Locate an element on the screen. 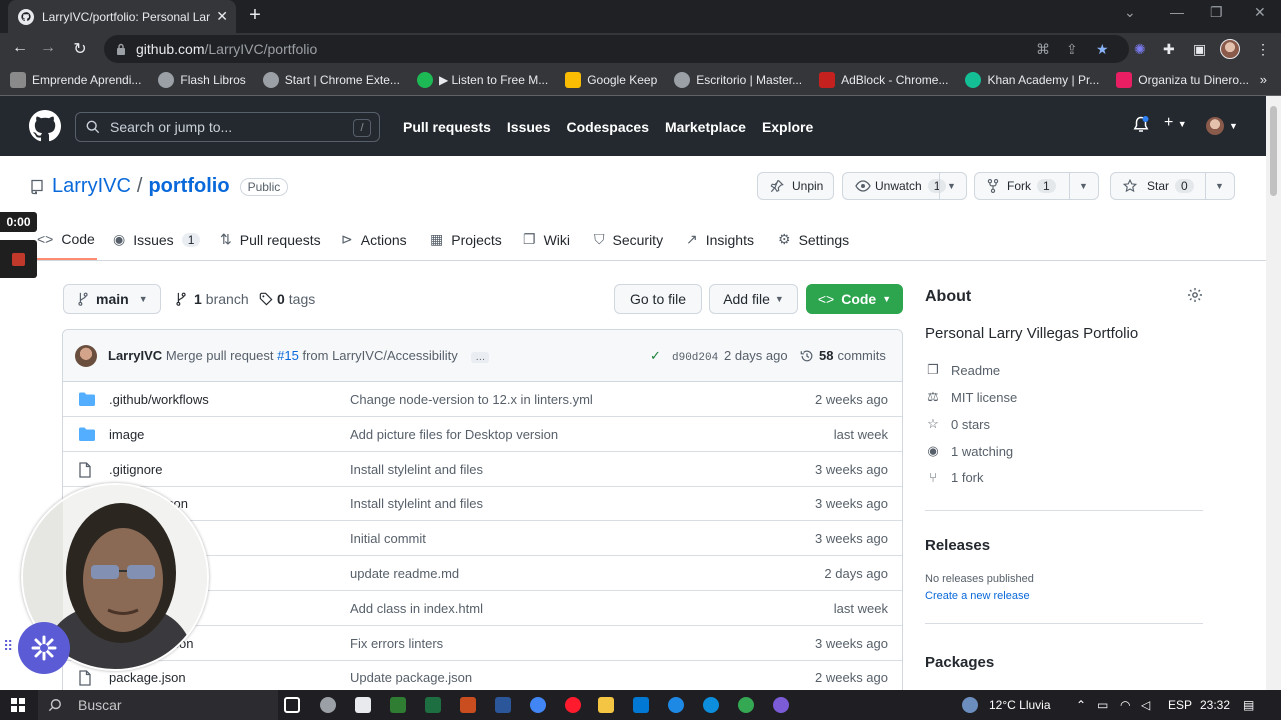 Image resolution: width=1281 pixels, height=720 pixels. commit-text-tail: from LarryIVC/Accessibility is located at coordinates (379, 355).